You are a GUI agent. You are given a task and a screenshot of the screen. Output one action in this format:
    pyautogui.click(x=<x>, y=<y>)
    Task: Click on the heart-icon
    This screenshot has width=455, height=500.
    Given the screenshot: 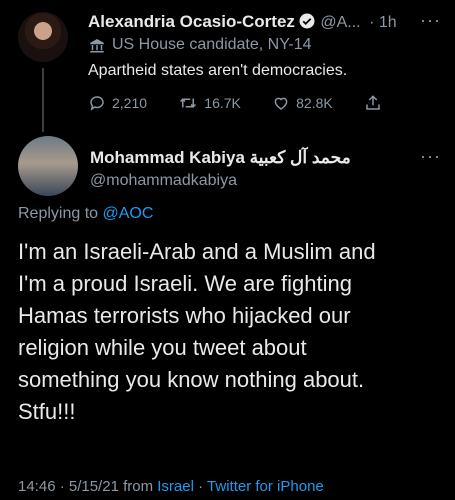 What is the action you would take?
    pyautogui.click(x=281, y=103)
    